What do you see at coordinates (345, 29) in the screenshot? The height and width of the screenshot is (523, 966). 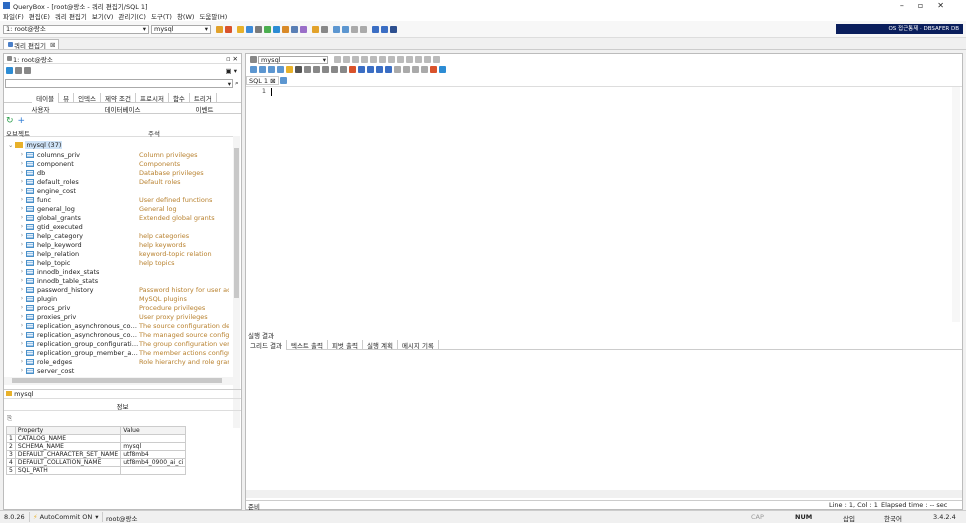 I see `window-icon` at bounding box center [345, 29].